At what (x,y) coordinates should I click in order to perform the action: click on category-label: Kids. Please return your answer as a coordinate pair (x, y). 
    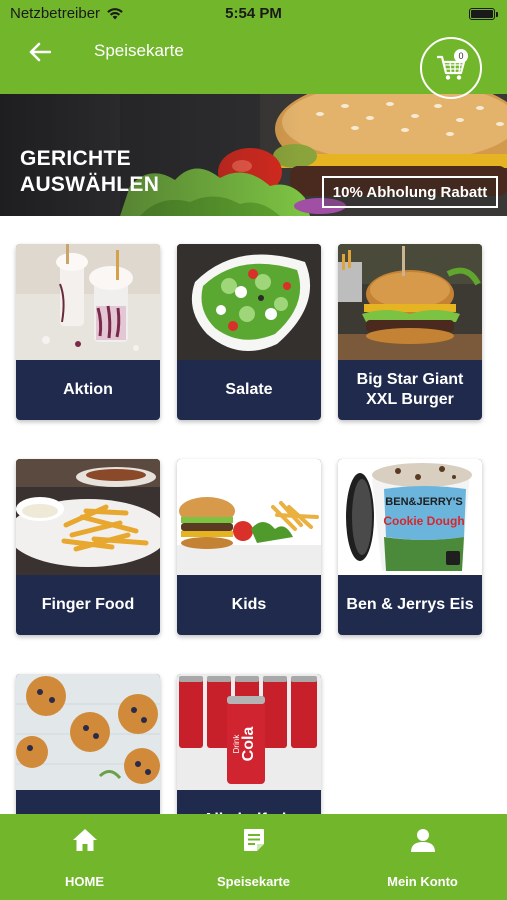
    Looking at the image, I should click on (249, 604).